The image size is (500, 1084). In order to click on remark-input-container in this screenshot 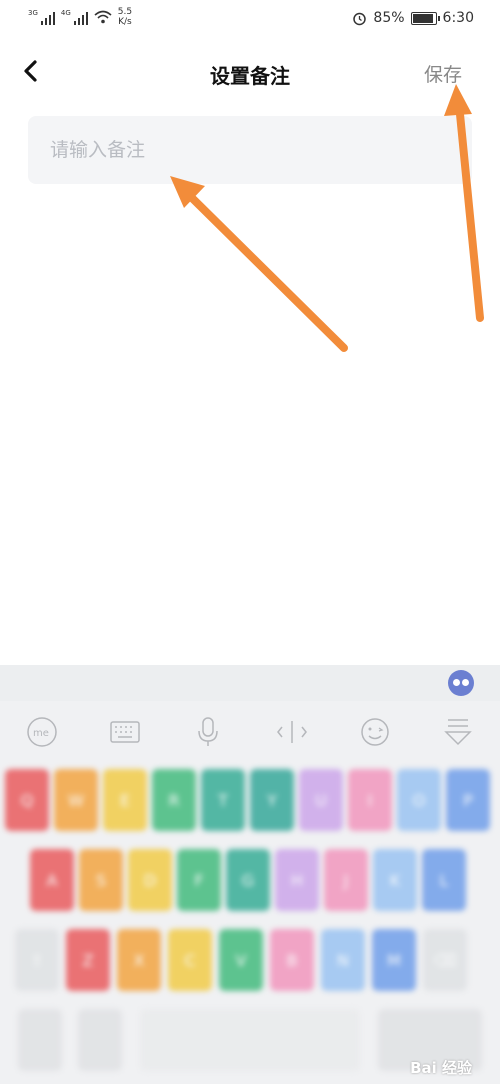, I will do `click(250, 150)`.